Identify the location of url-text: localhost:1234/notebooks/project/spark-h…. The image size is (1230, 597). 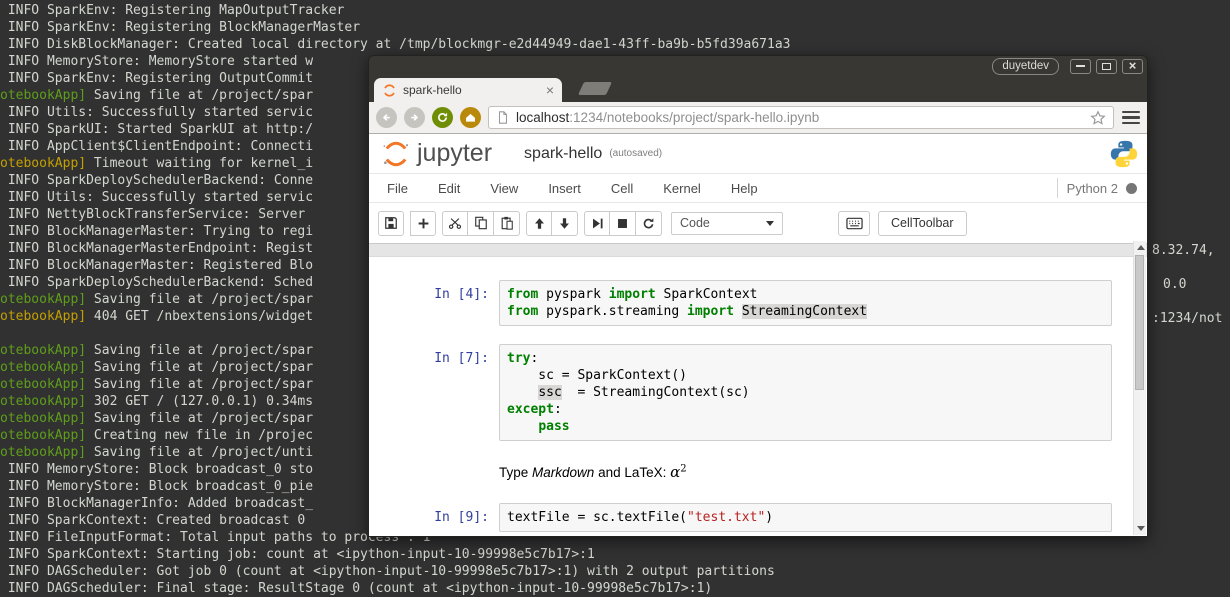
(667, 117).